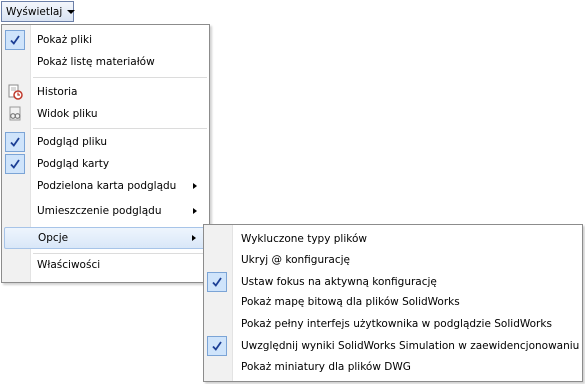  I want to click on menu-item-label: Ustaw fokus na aktywną konfigurację, so click(339, 282).